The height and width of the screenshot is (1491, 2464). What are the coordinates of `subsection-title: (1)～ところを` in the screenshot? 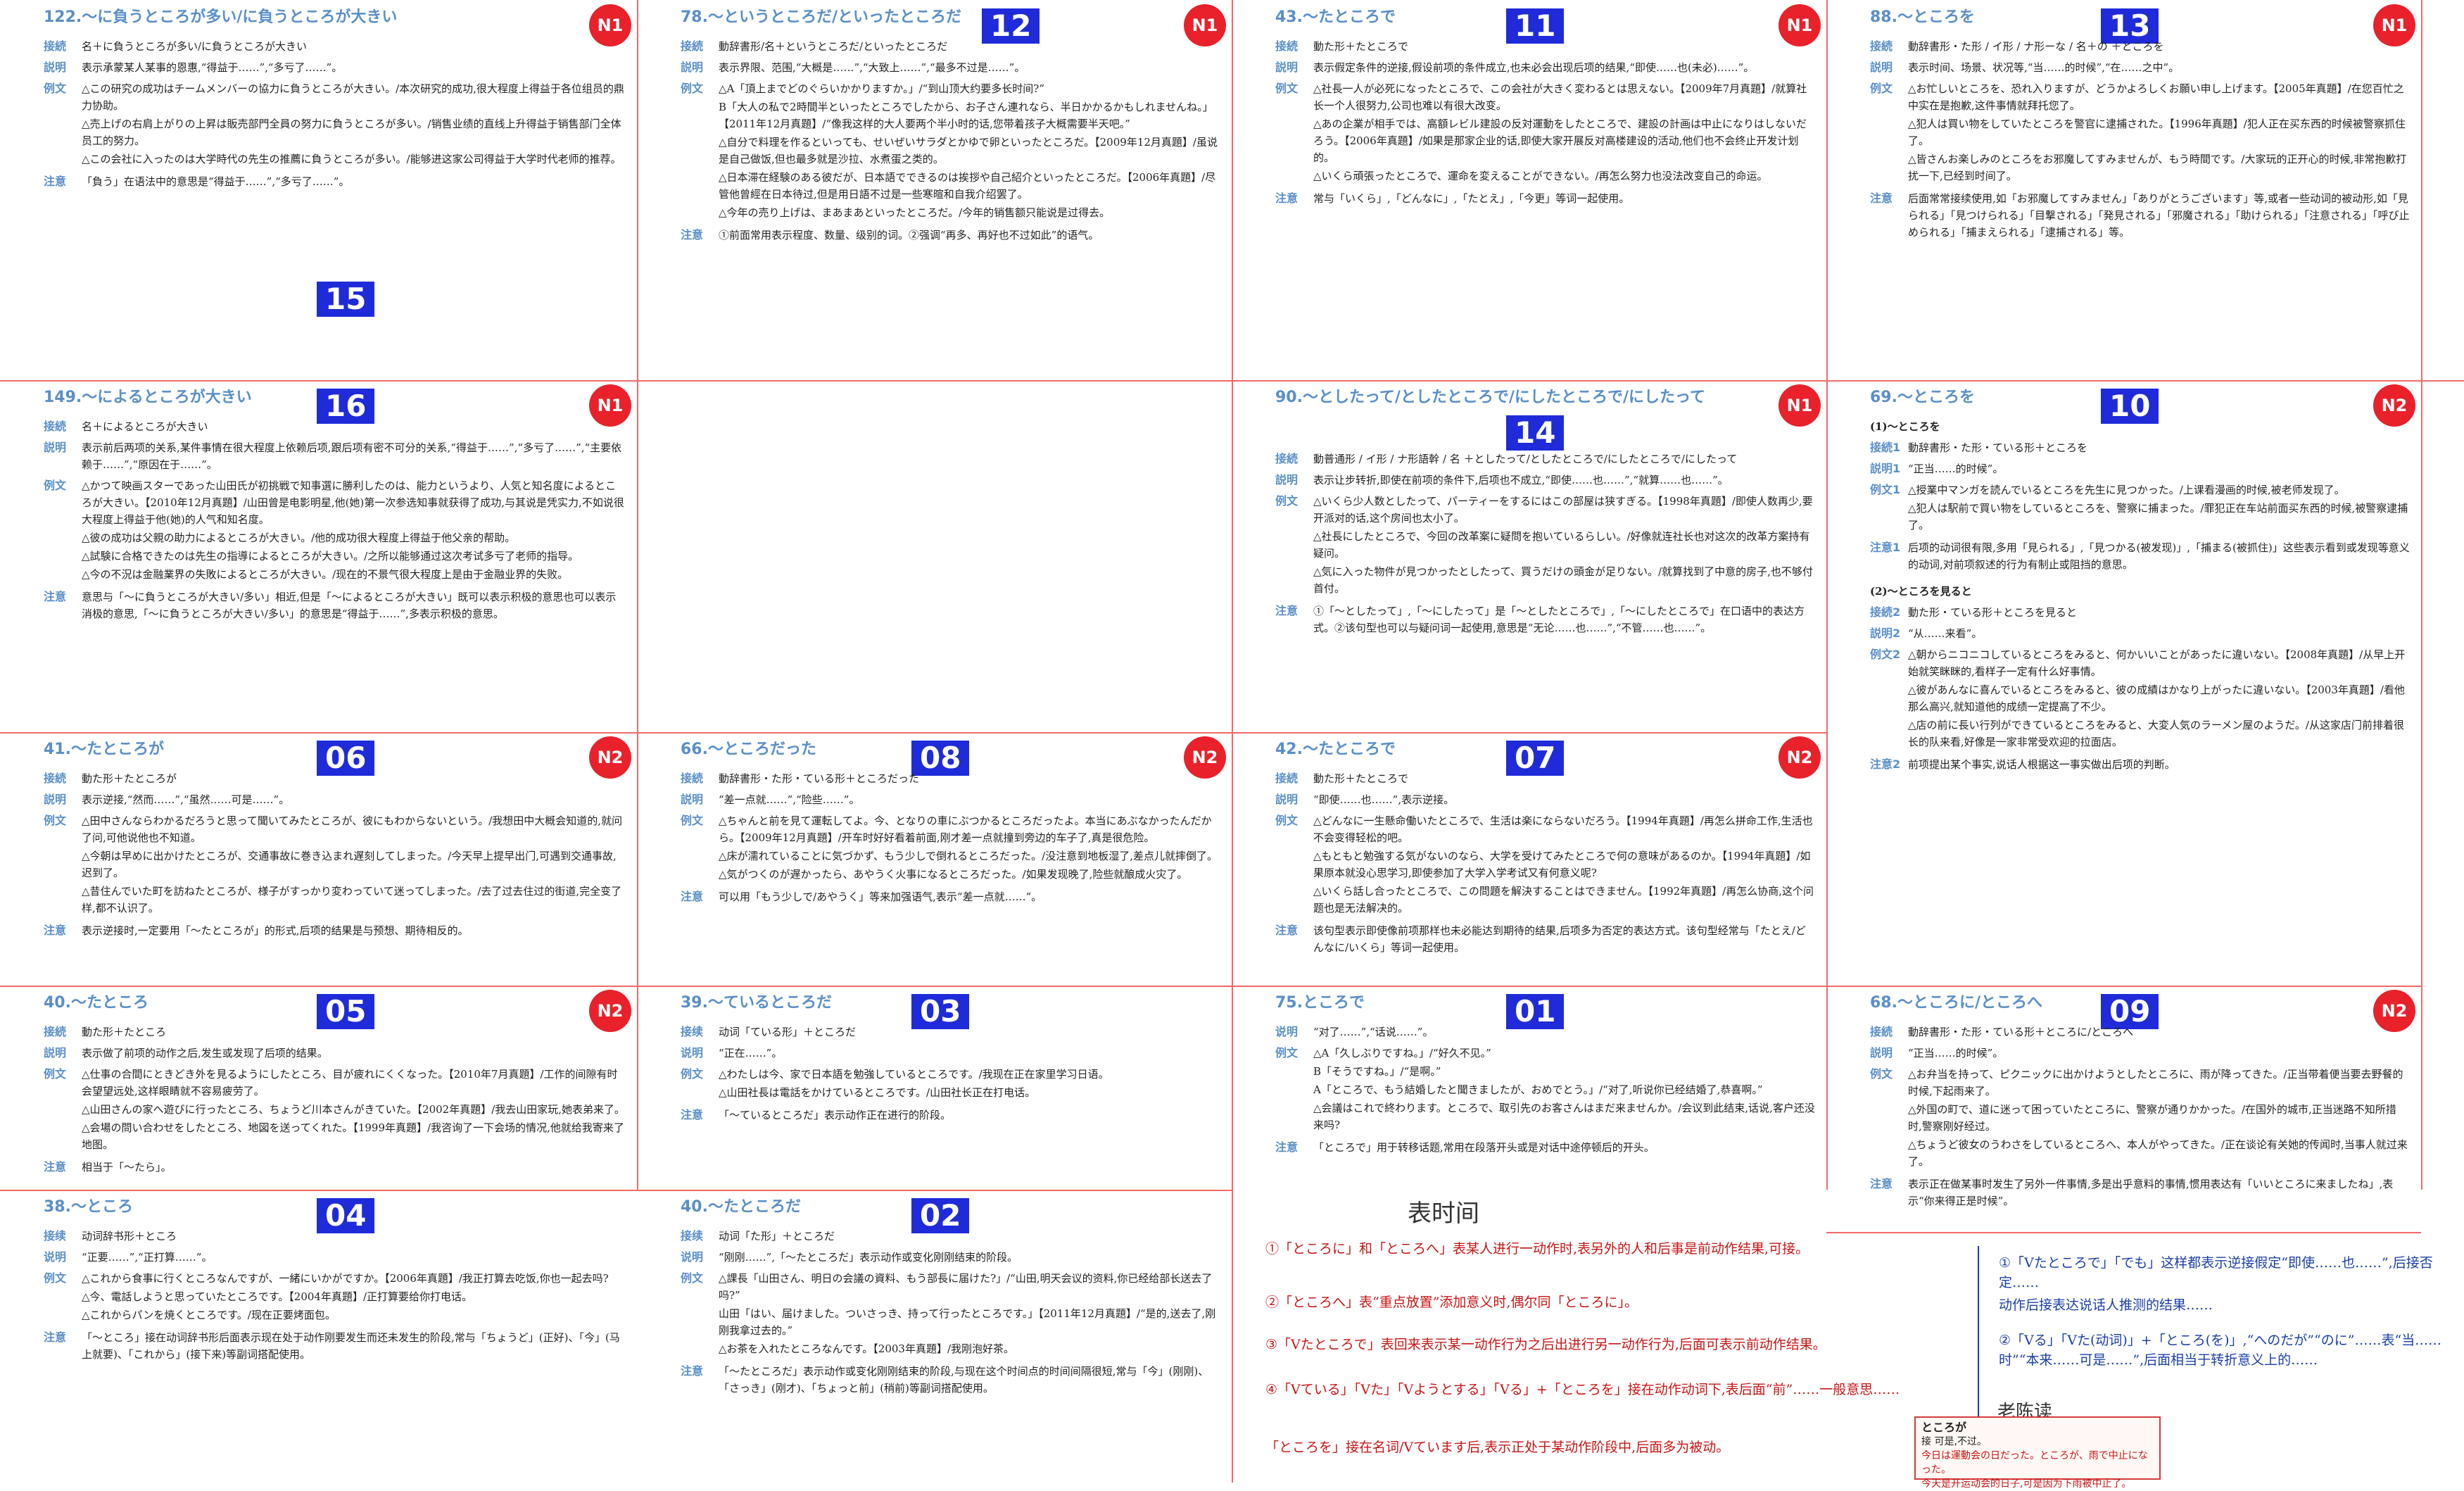 It's located at (1905, 426).